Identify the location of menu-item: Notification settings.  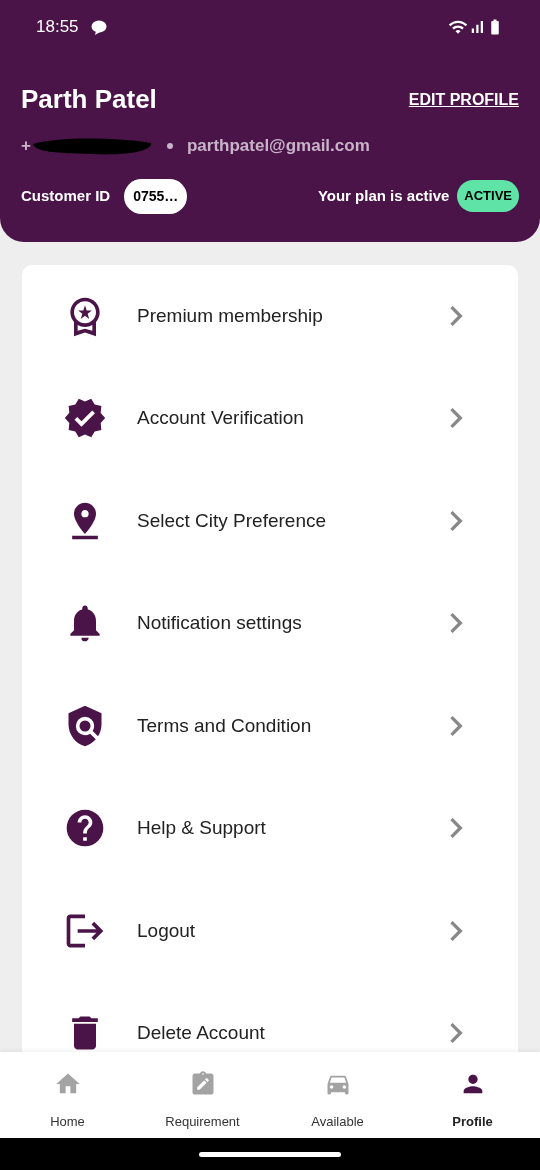
(270, 623).